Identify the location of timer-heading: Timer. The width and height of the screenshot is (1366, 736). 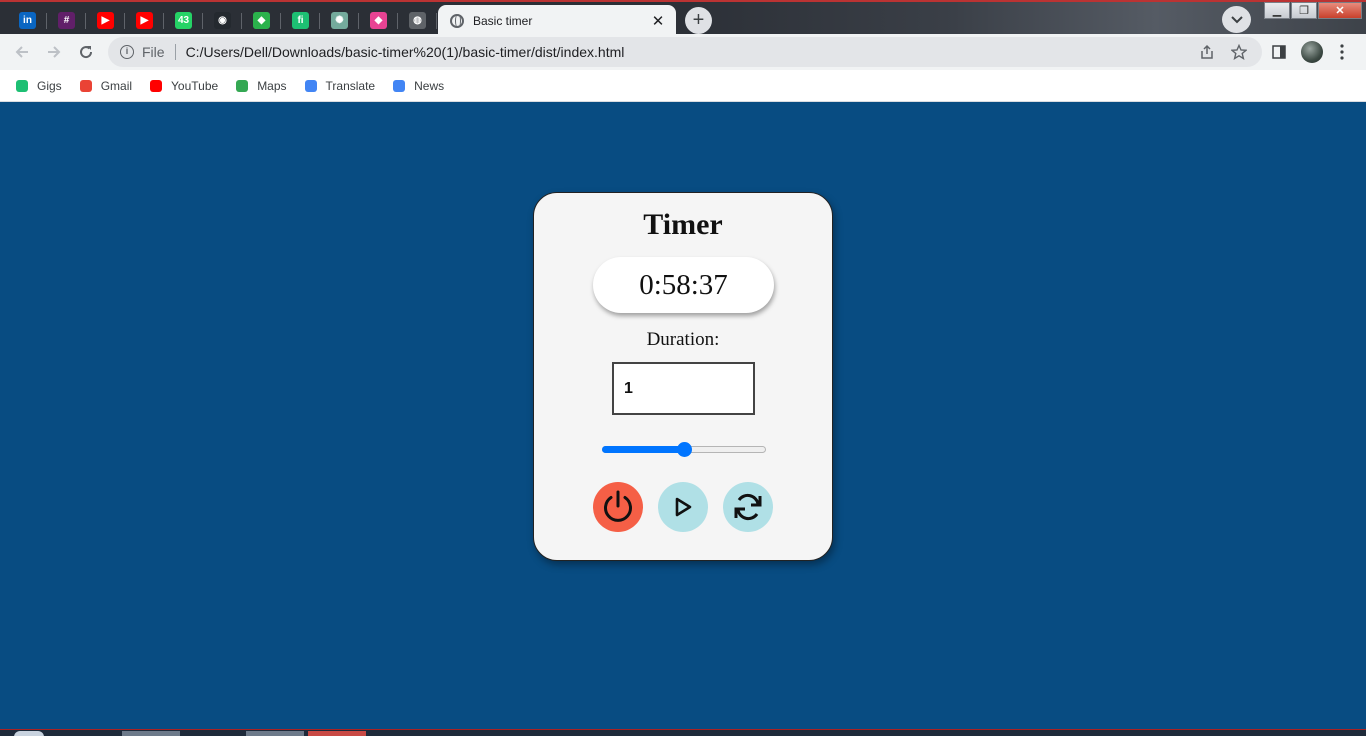
(683, 224).